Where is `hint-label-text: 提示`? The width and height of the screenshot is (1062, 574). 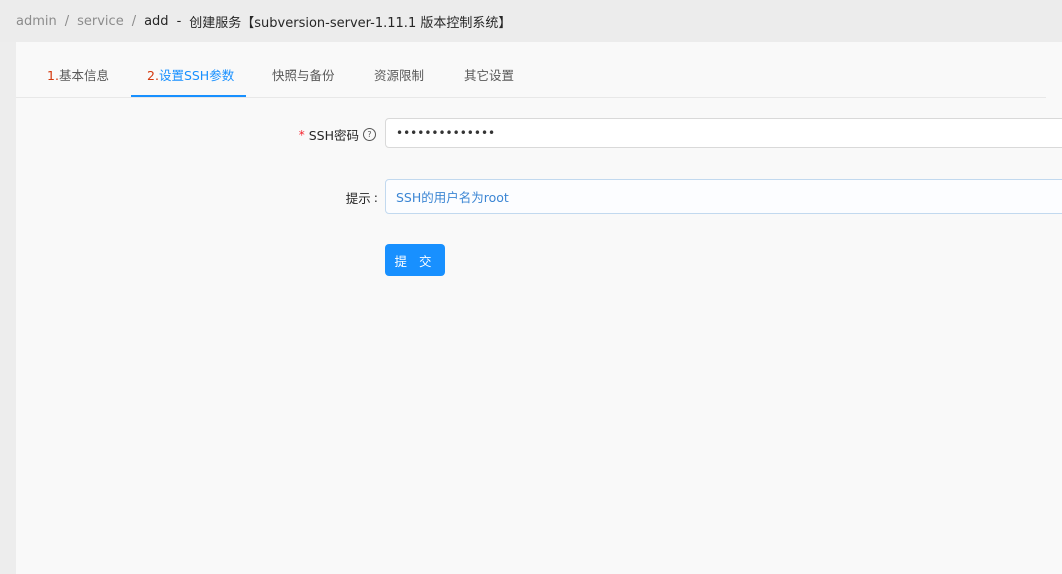
hint-label-text: 提示 is located at coordinates (358, 198).